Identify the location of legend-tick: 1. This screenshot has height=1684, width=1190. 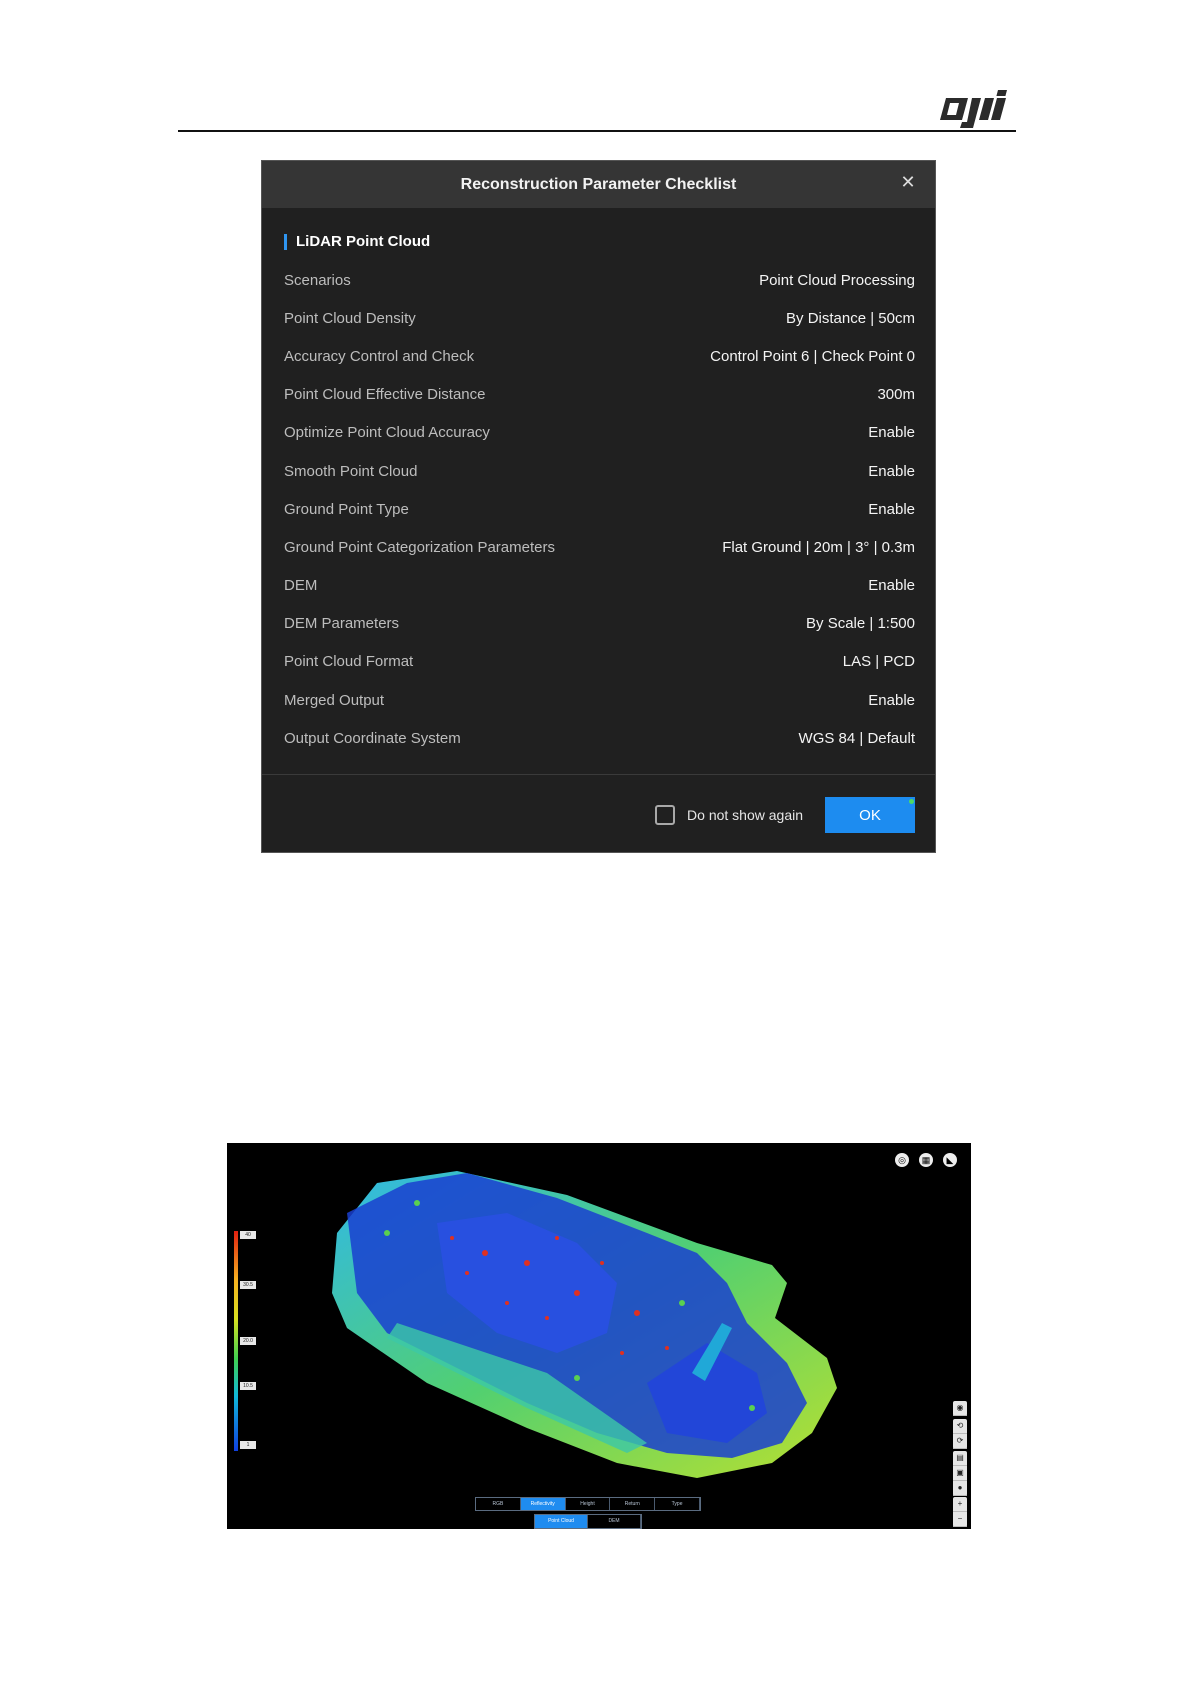
(248, 1445).